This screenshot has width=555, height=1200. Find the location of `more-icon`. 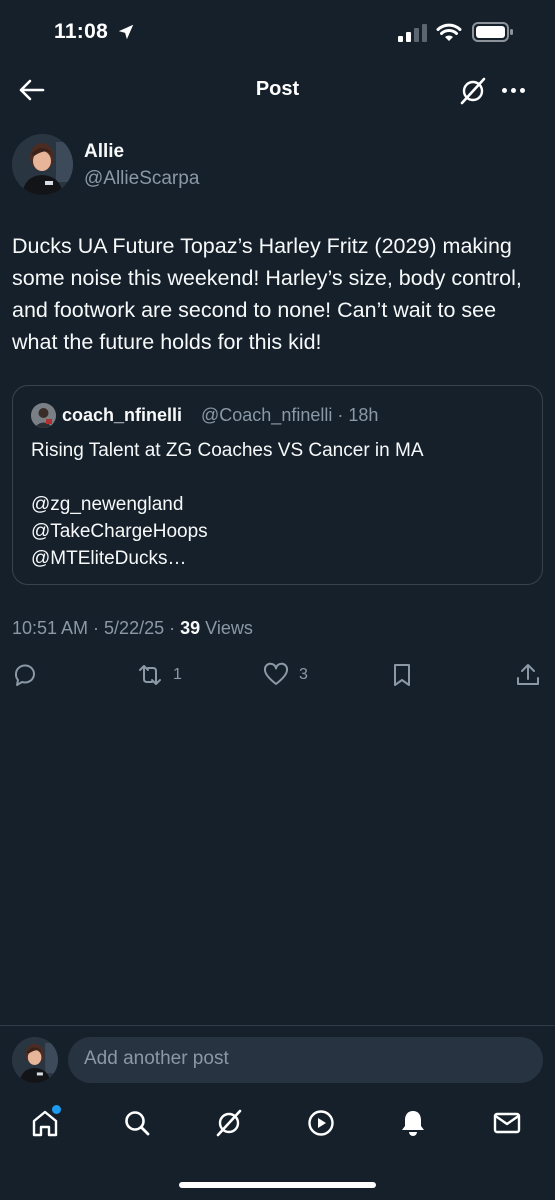

more-icon is located at coordinates (504, 90).